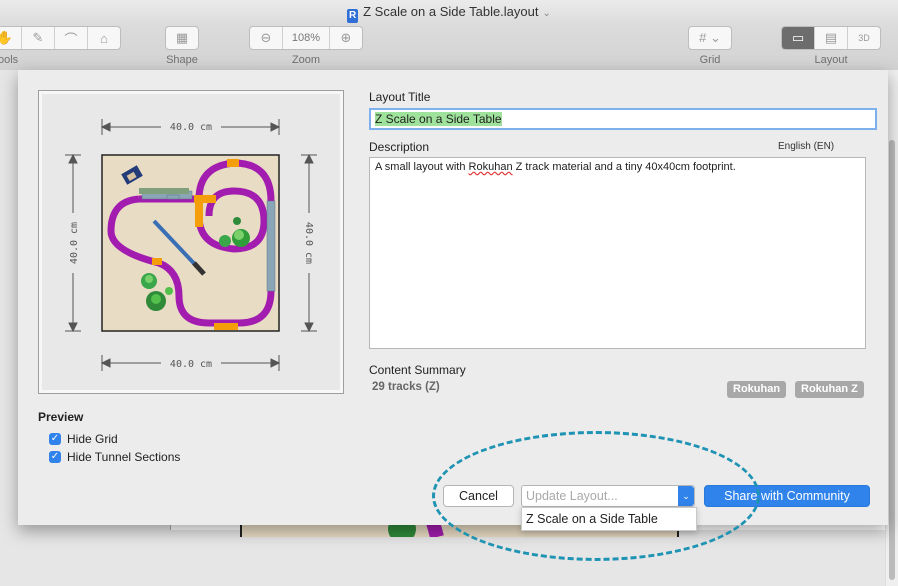 This screenshot has height=586, width=898. What do you see at coordinates (308, 243) in the screenshot?
I see `dimension-right: 40.0 cm` at bounding box center [308, 243].